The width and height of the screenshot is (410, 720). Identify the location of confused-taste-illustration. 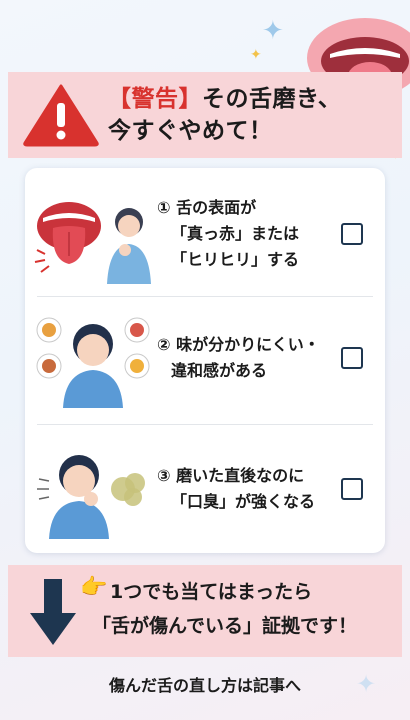
(93, 362).